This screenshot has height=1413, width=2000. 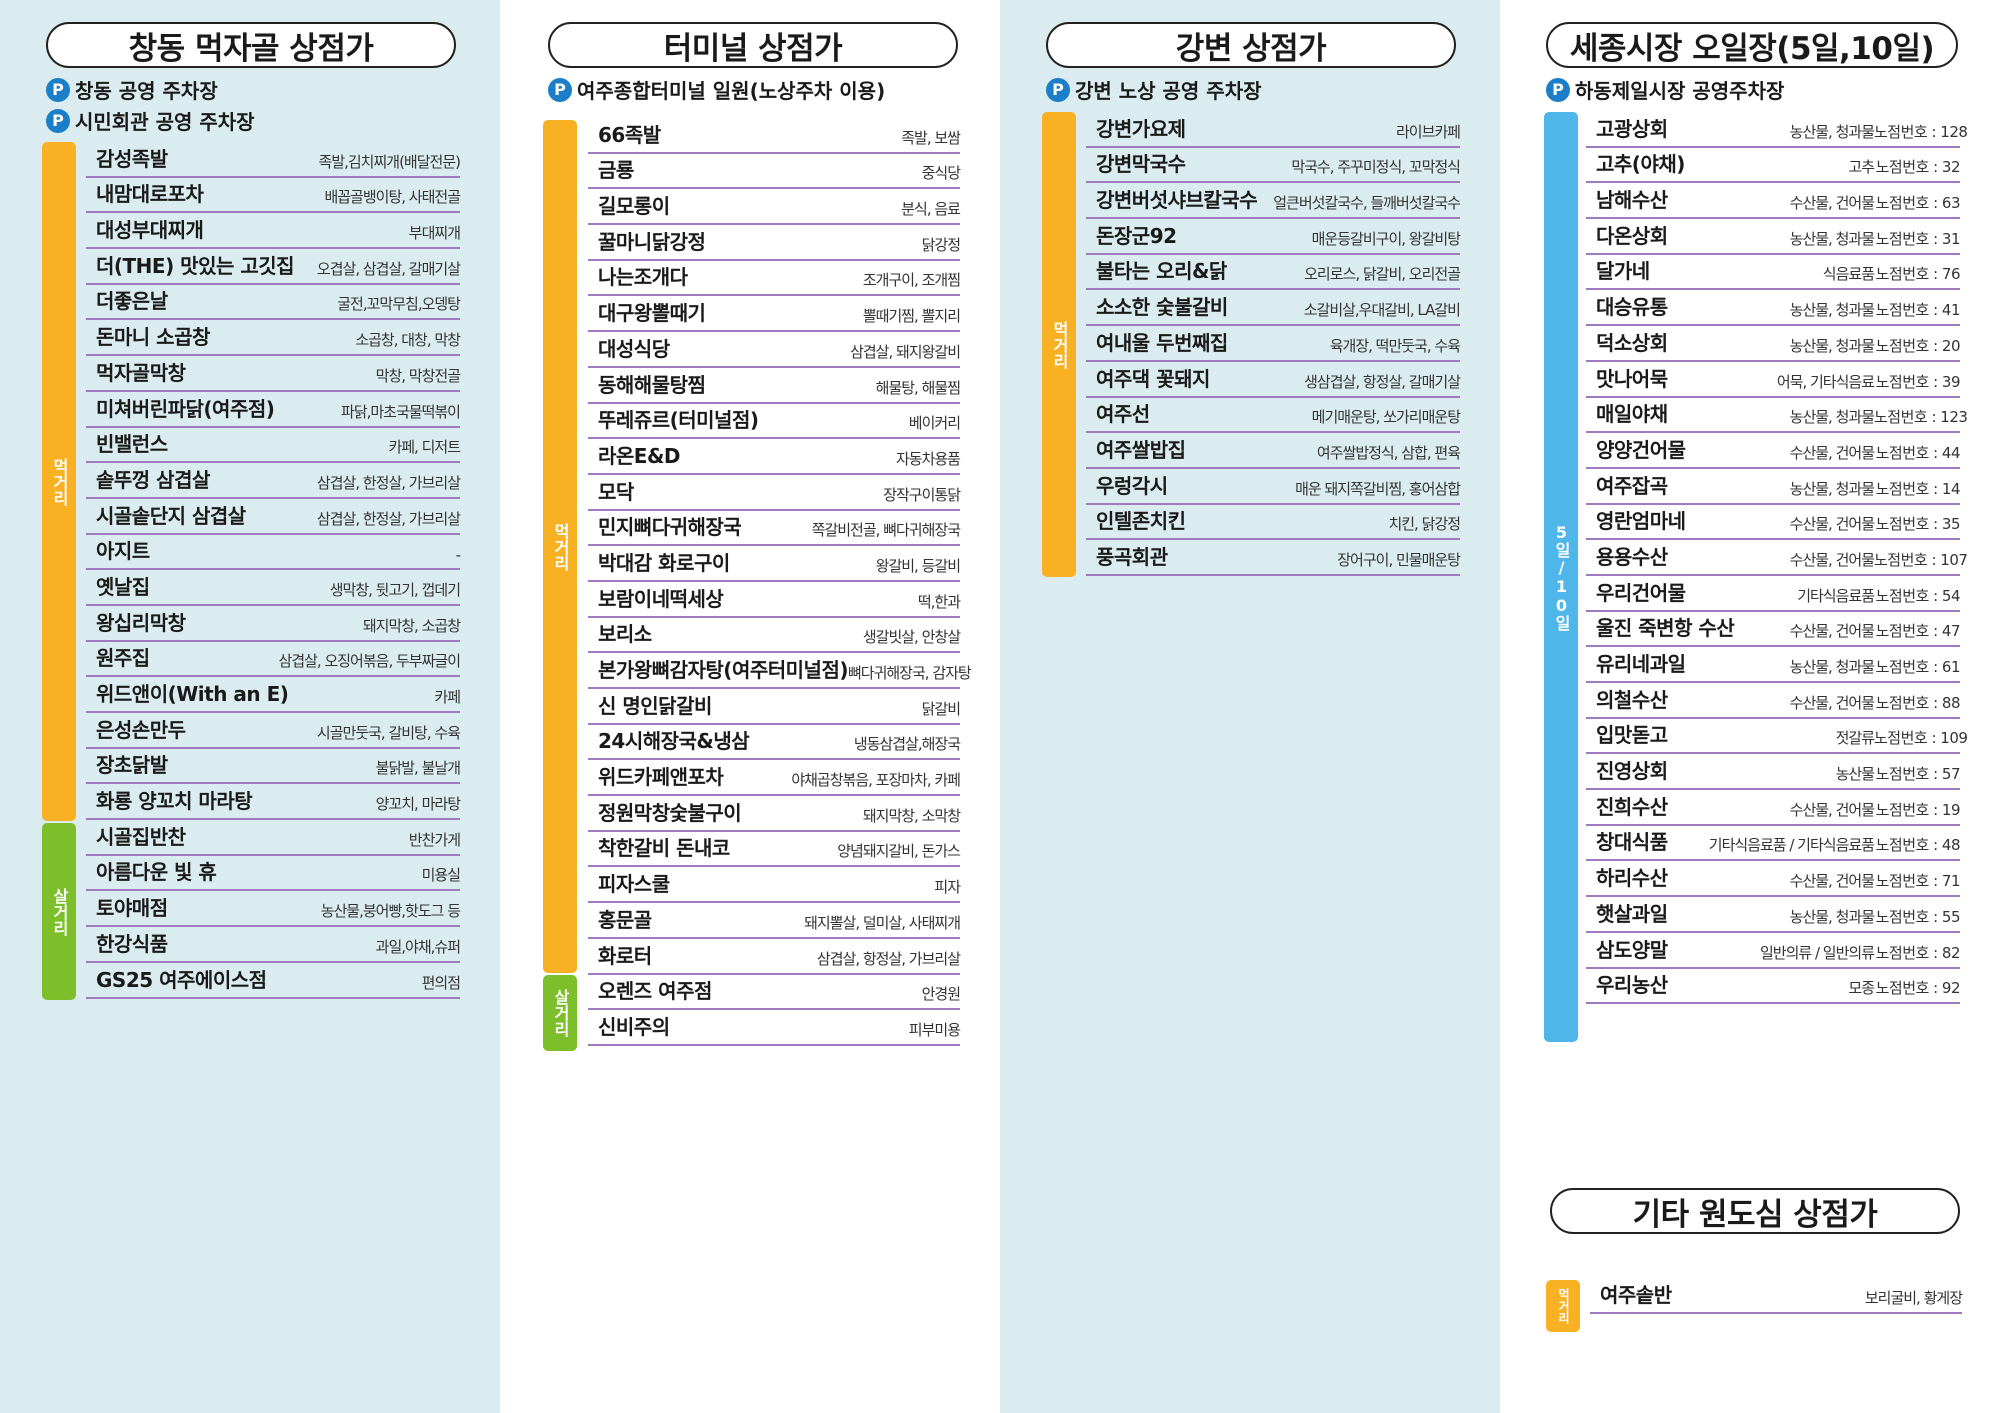 I want to click on store-description: 반찬가게, so click(x=434, y=839).